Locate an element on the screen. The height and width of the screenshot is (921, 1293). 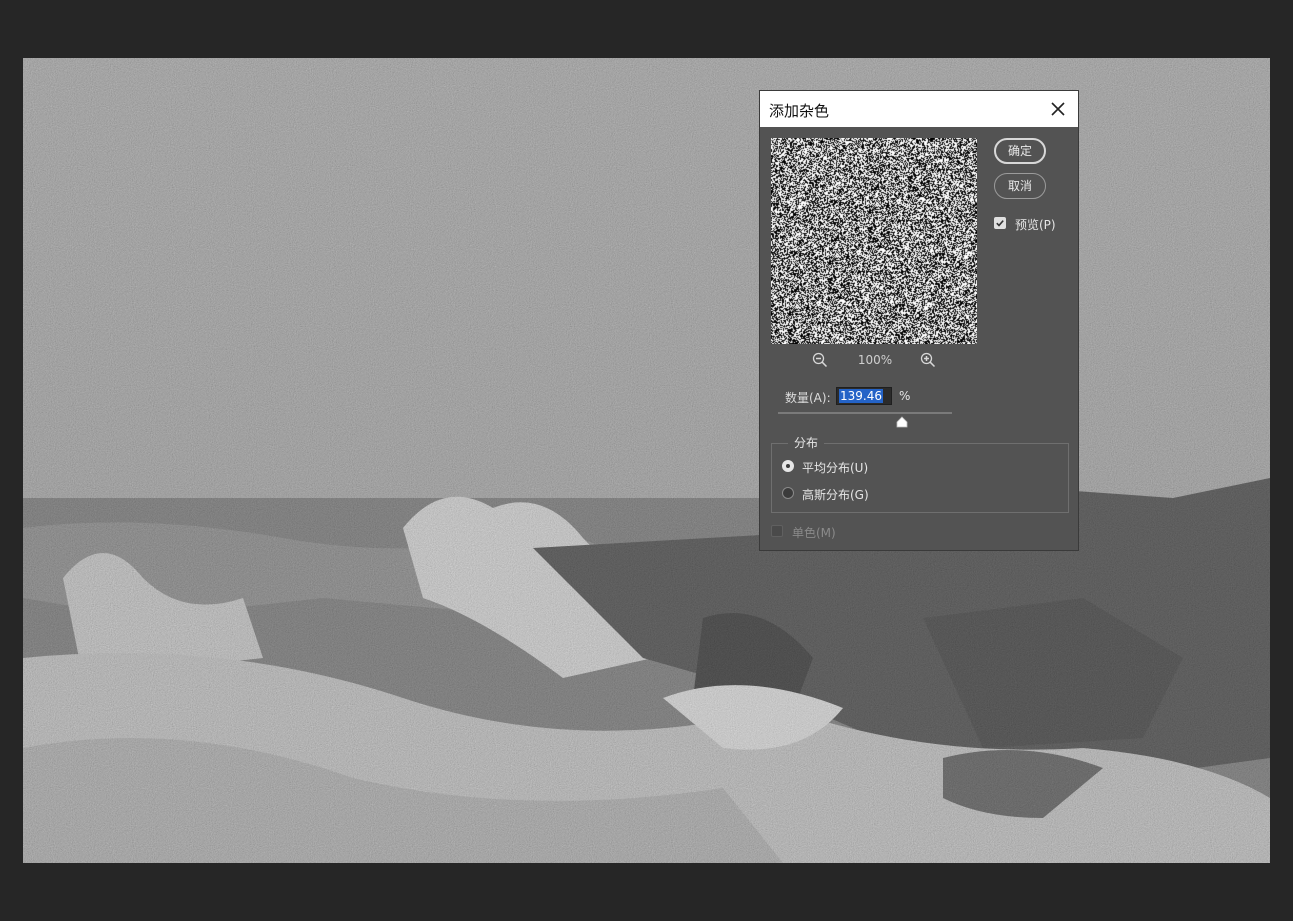
distribution-title: 分布 is located at coordinates (806, 442).